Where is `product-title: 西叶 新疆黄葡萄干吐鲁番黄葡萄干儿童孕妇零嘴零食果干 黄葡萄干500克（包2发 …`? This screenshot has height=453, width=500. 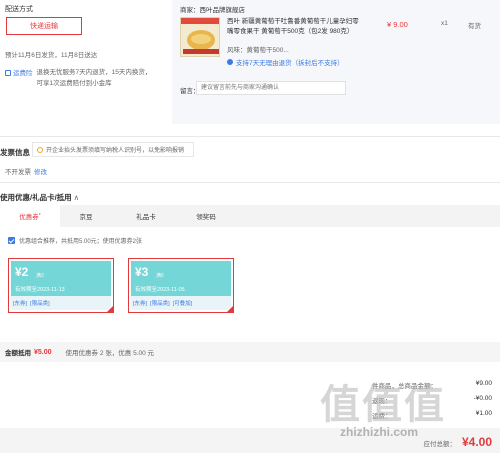 product-title: 西叶 新疆黄葡萄干吐鲁番黄葡萄干儿童孕妇零嘴零食果干 黄葡萄干500克（包2发 … is located at coordinates (294, 27).